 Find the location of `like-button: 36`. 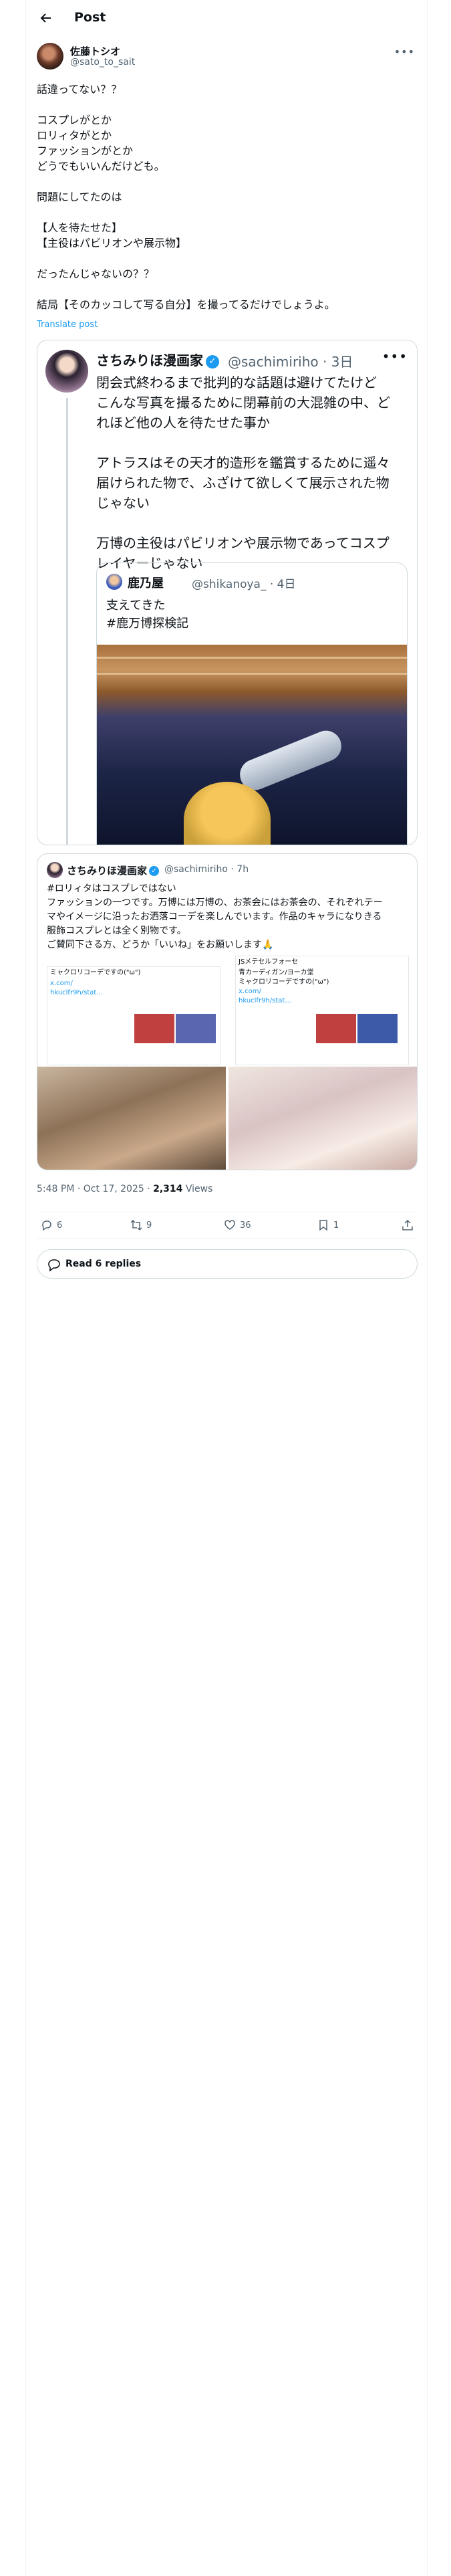

like-button: 36 is located at coordinates (237, 1225).